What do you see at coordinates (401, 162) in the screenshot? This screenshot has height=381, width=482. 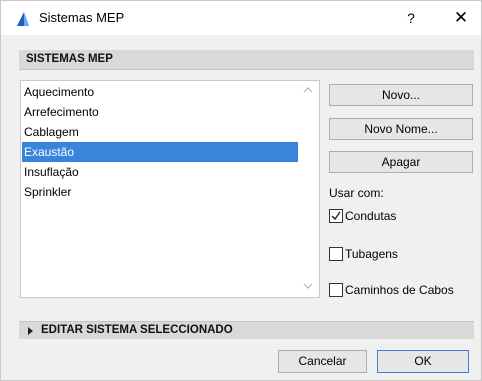 I see `delete-system-button: Apagar` at bounding box center [401, 162].